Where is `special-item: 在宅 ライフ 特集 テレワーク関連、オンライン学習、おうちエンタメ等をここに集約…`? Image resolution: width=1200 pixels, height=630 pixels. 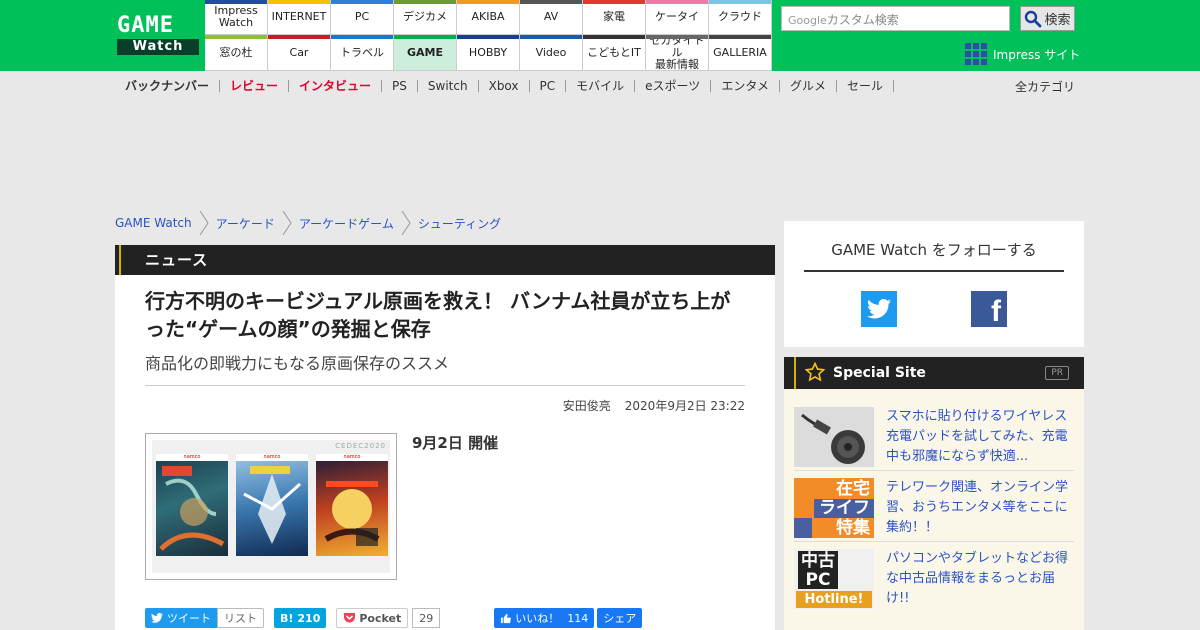 special-item: 在宅 ライフ 特集 テレワーク関連、オンライン学習、おうちエンタメ等をここに集約… is located at coordinates (934, 510).